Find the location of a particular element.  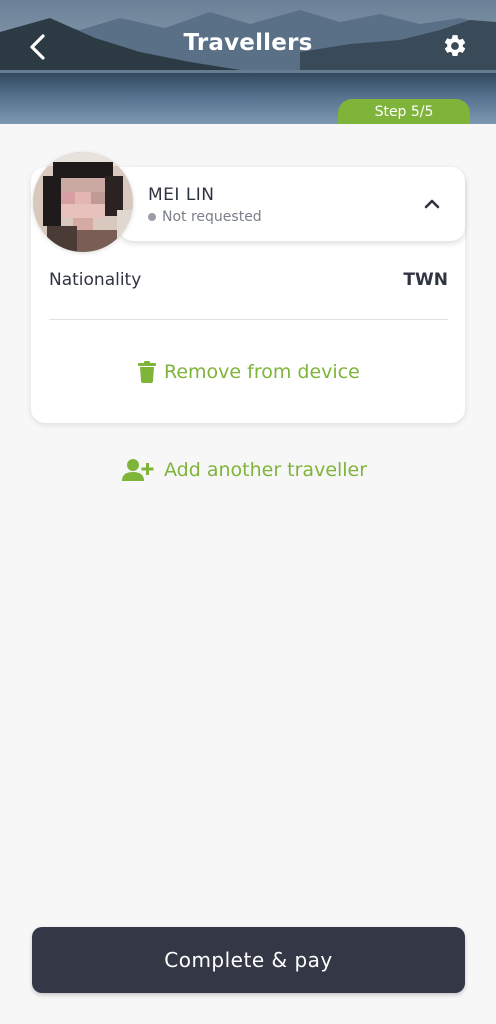

settings-button is located at coordinates (455, 46).